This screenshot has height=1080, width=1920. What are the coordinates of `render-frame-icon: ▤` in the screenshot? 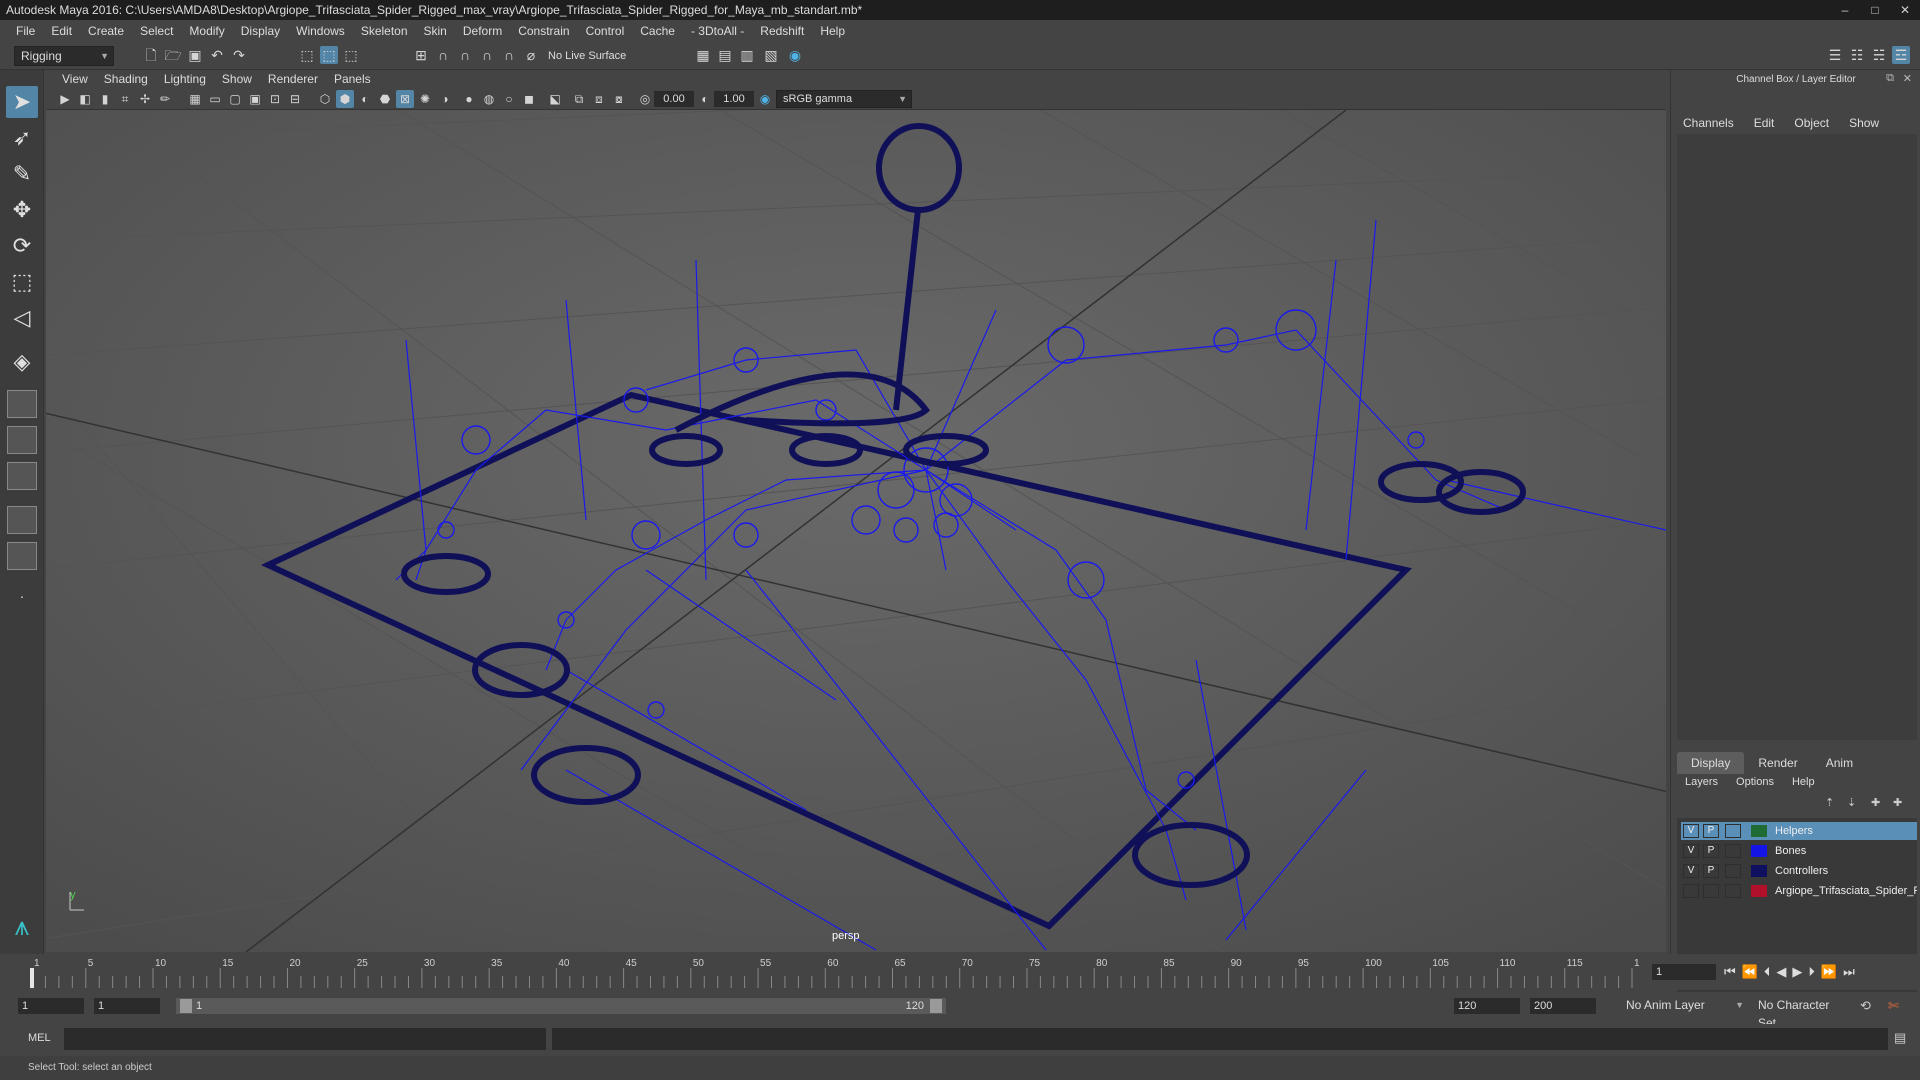 It's located at (725, 55).